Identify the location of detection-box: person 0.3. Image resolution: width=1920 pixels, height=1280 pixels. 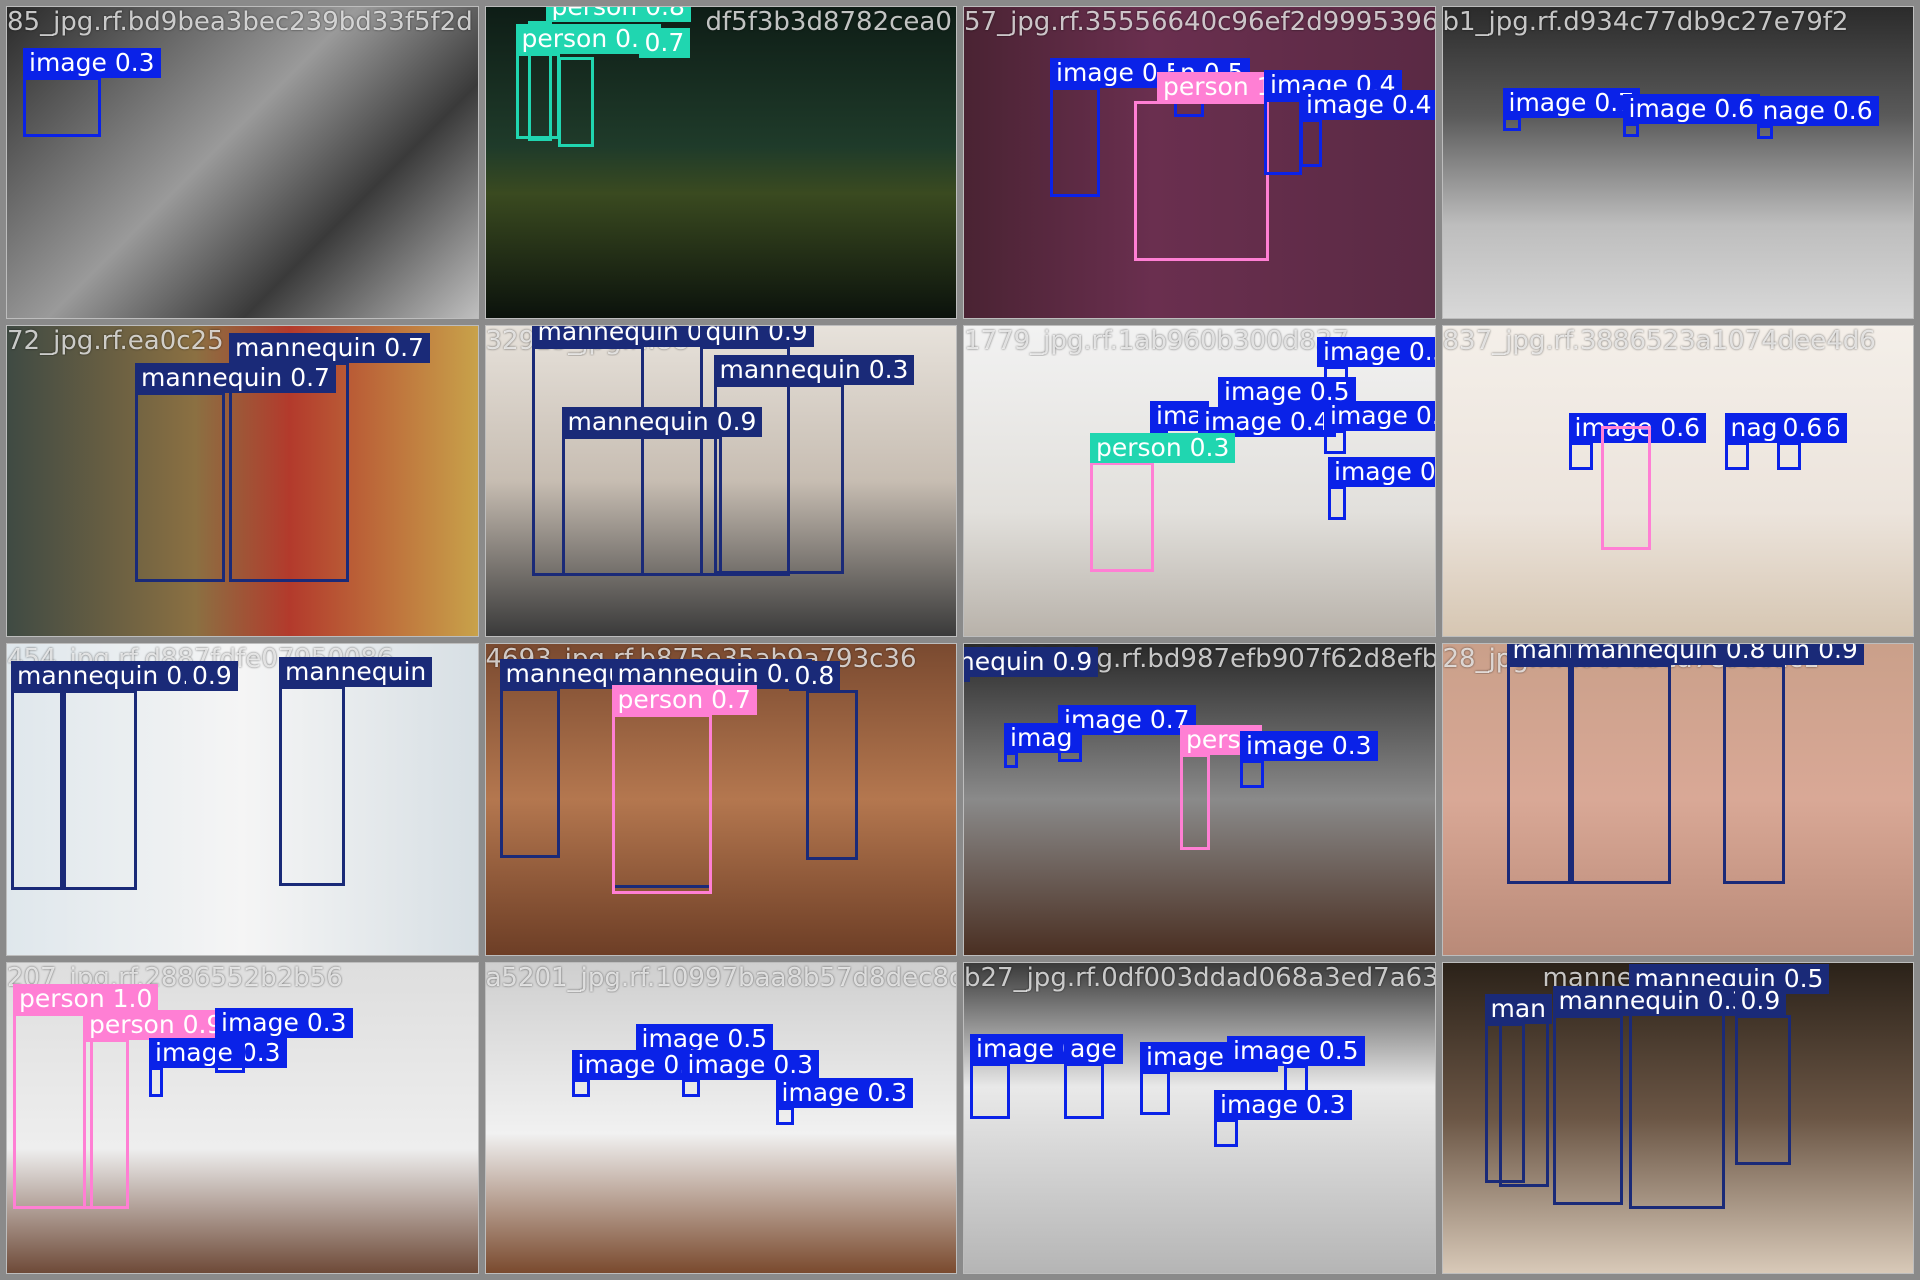
(1163, 502).